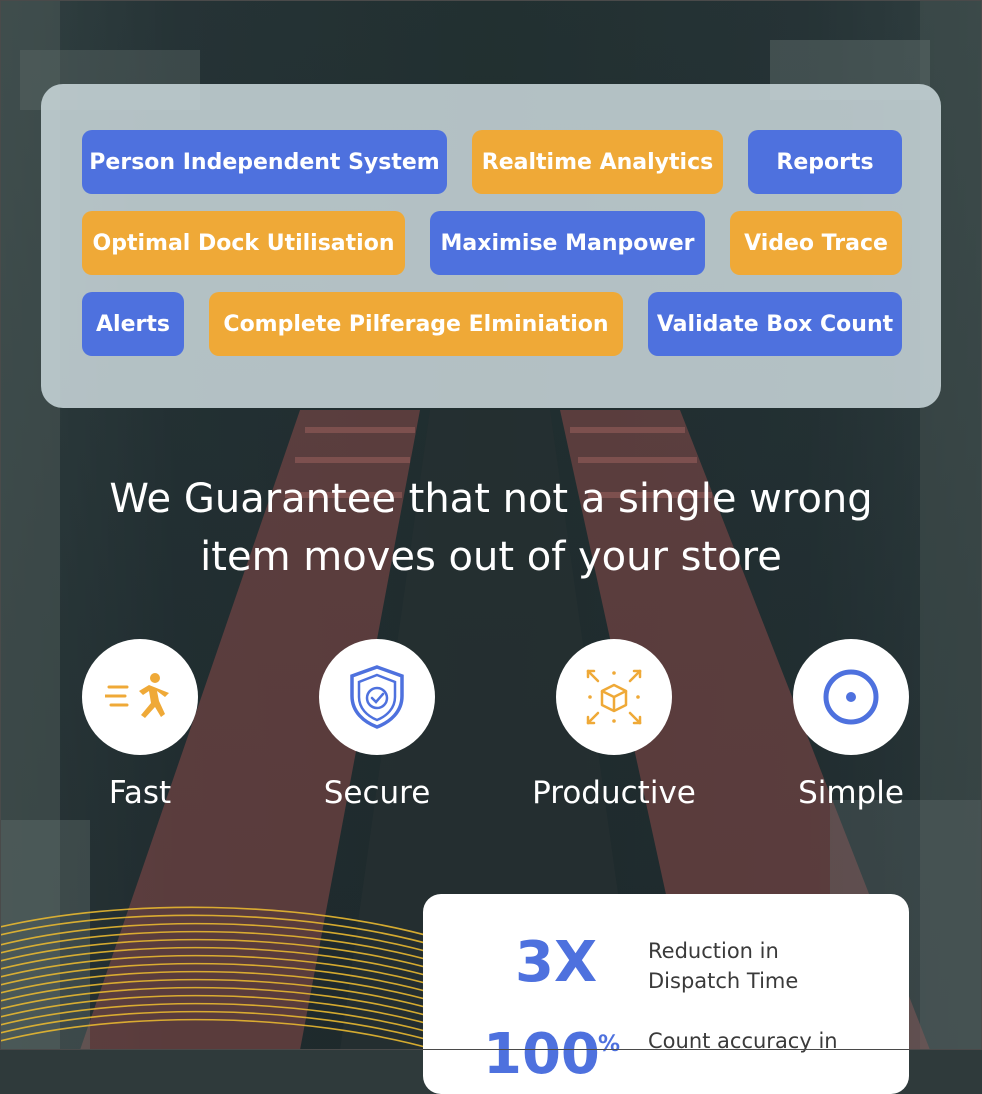 This screenshot has width=982, height=1094. What do you see at coordinates (851, 793) in the screenshot?
I see `feature-simple-label: Simple` at bounding box center [851, 793].